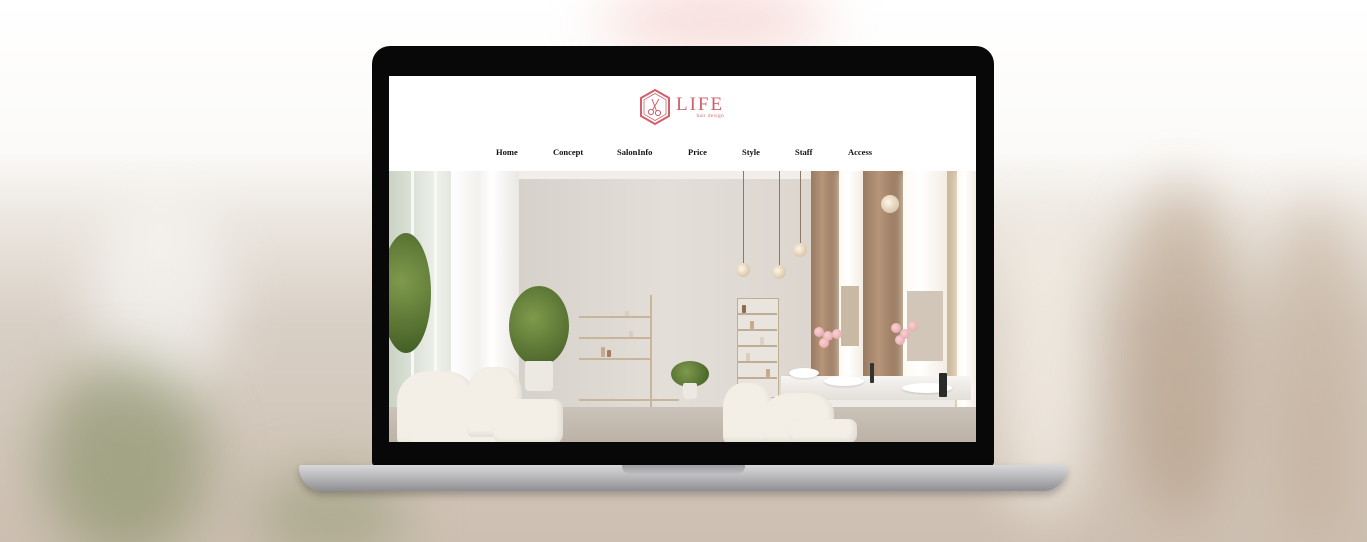  I want to click on site-logo: LIFE hair design, so click(681, 107).